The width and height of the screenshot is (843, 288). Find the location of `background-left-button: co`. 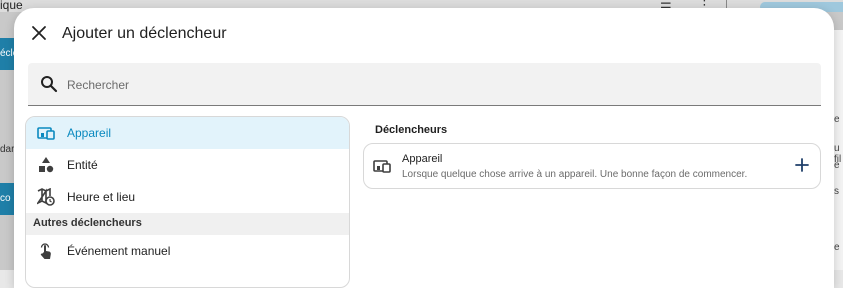

background-left-button: co is located at coordinates (7, 199).